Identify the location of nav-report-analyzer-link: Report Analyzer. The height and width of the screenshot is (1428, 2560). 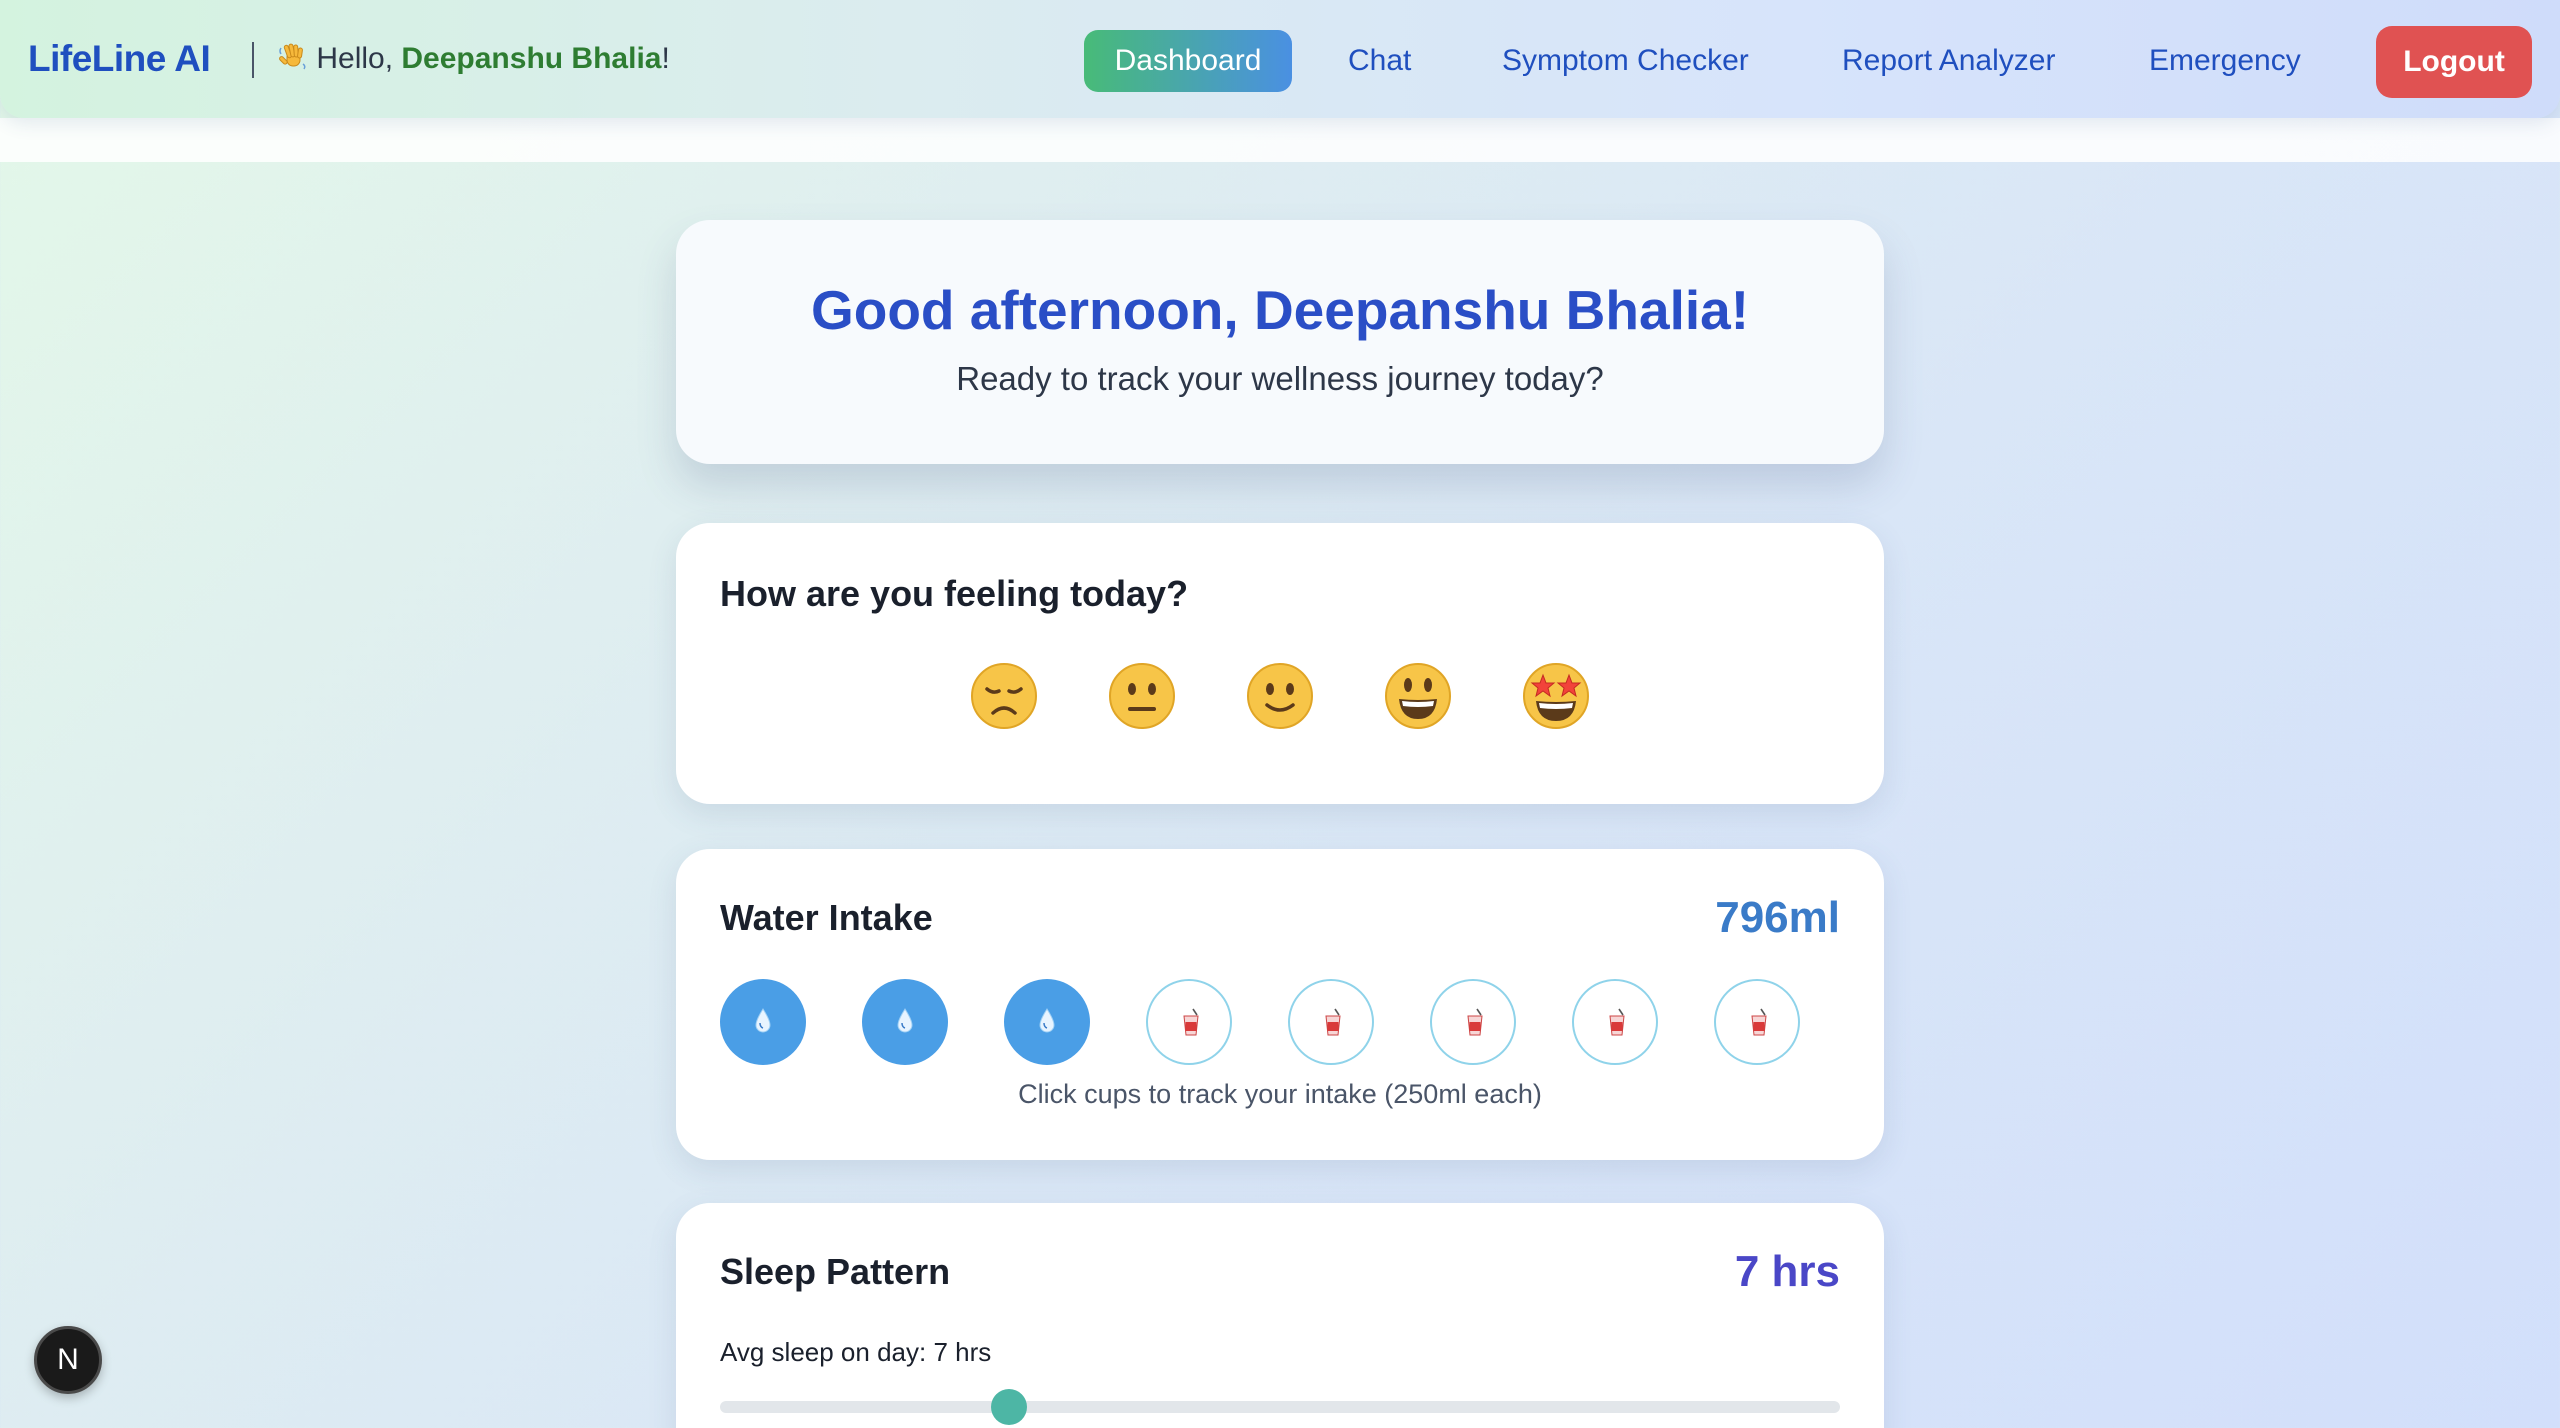
(1948, 61).